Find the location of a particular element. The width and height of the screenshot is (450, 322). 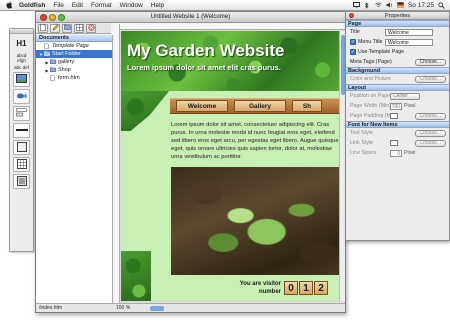

section-background: Background is located at coordinates (397, 70).